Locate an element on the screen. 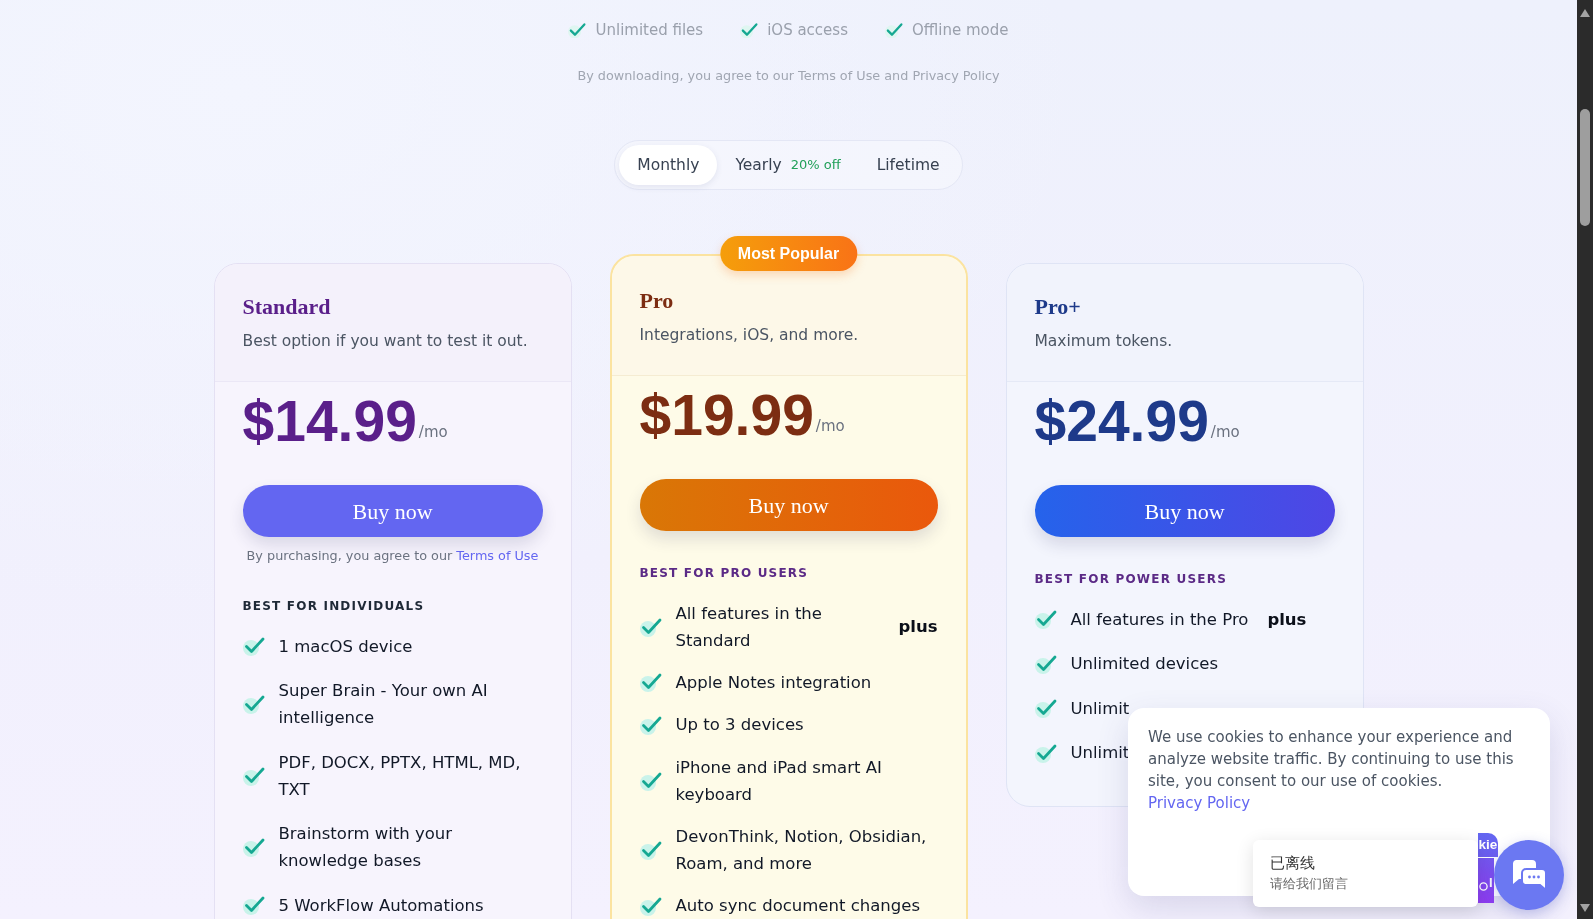  feature-text: Unlimited devices is located at coordinates (1144, 664).